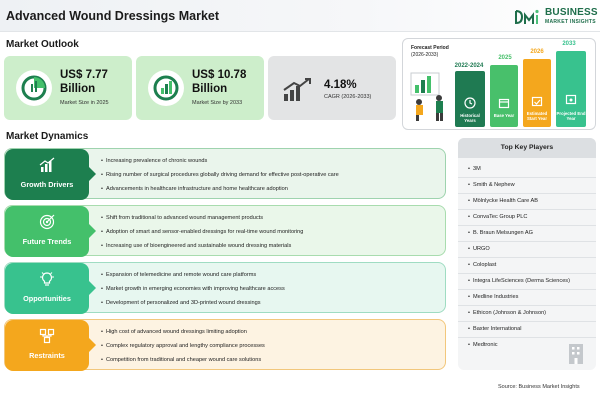  I want to click on bar-year-2025: 2025, so click(505, 58).